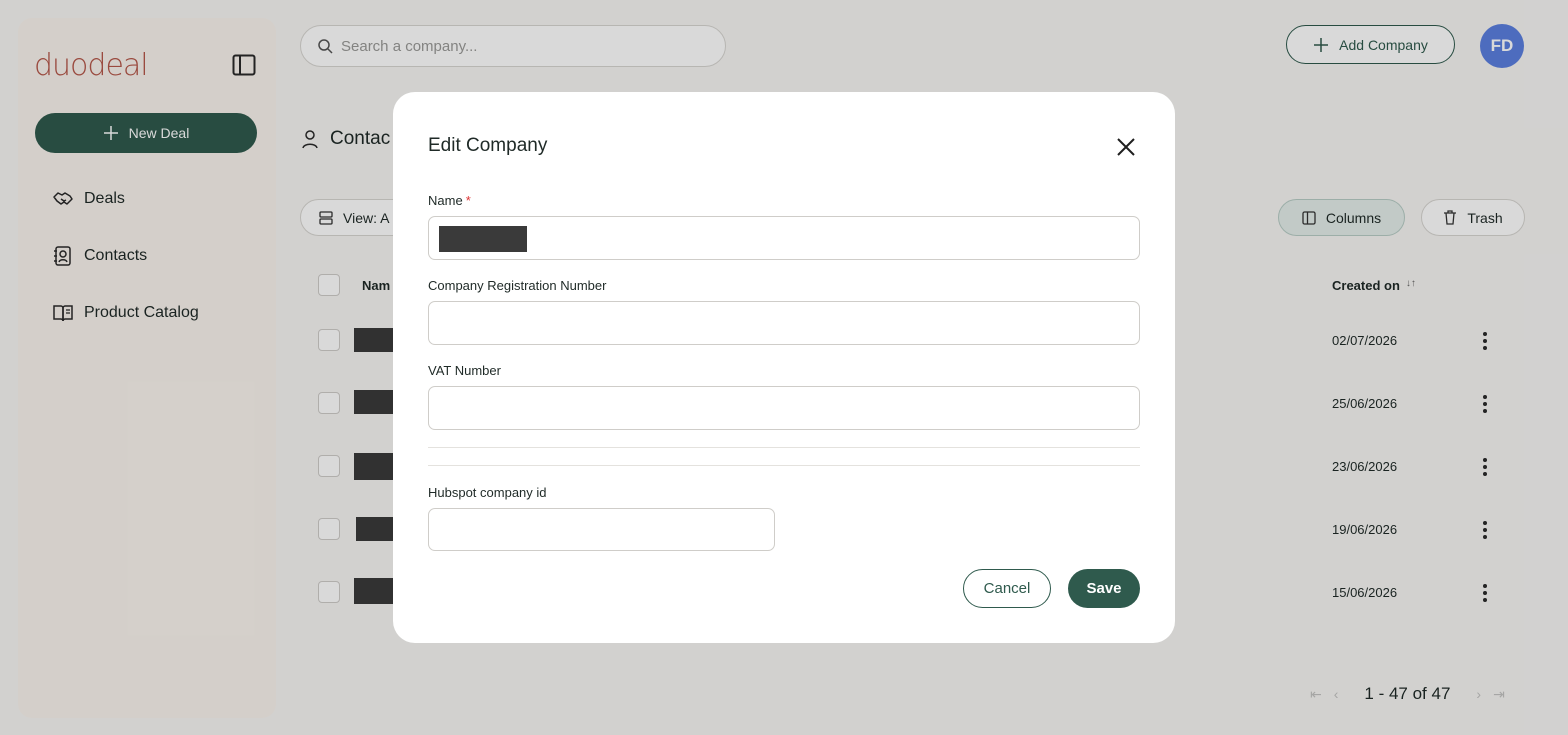 This screenshot has width=1568, height=735. Describe the element at coordinates (784, 238) in the screenshot. I see `name-field` at that location.